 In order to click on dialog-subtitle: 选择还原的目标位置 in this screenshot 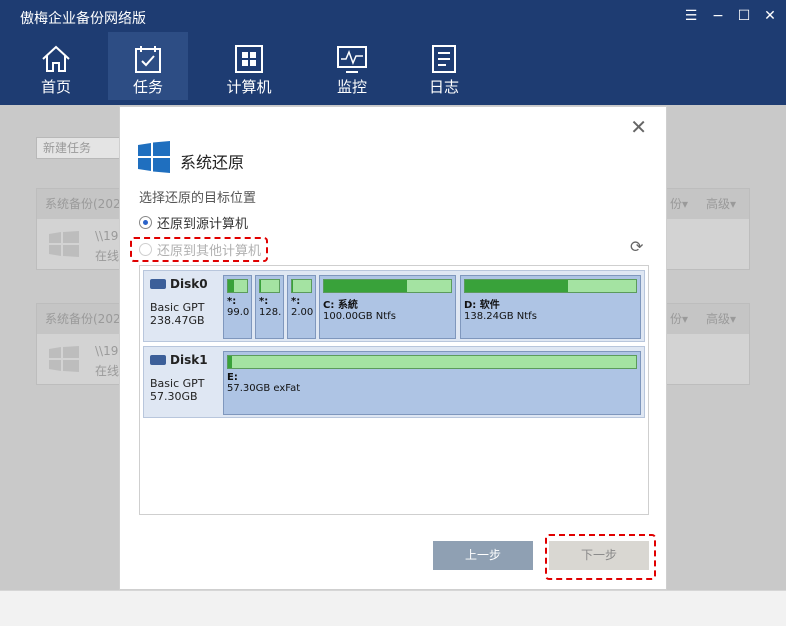, I will do `click(198, 198)`.